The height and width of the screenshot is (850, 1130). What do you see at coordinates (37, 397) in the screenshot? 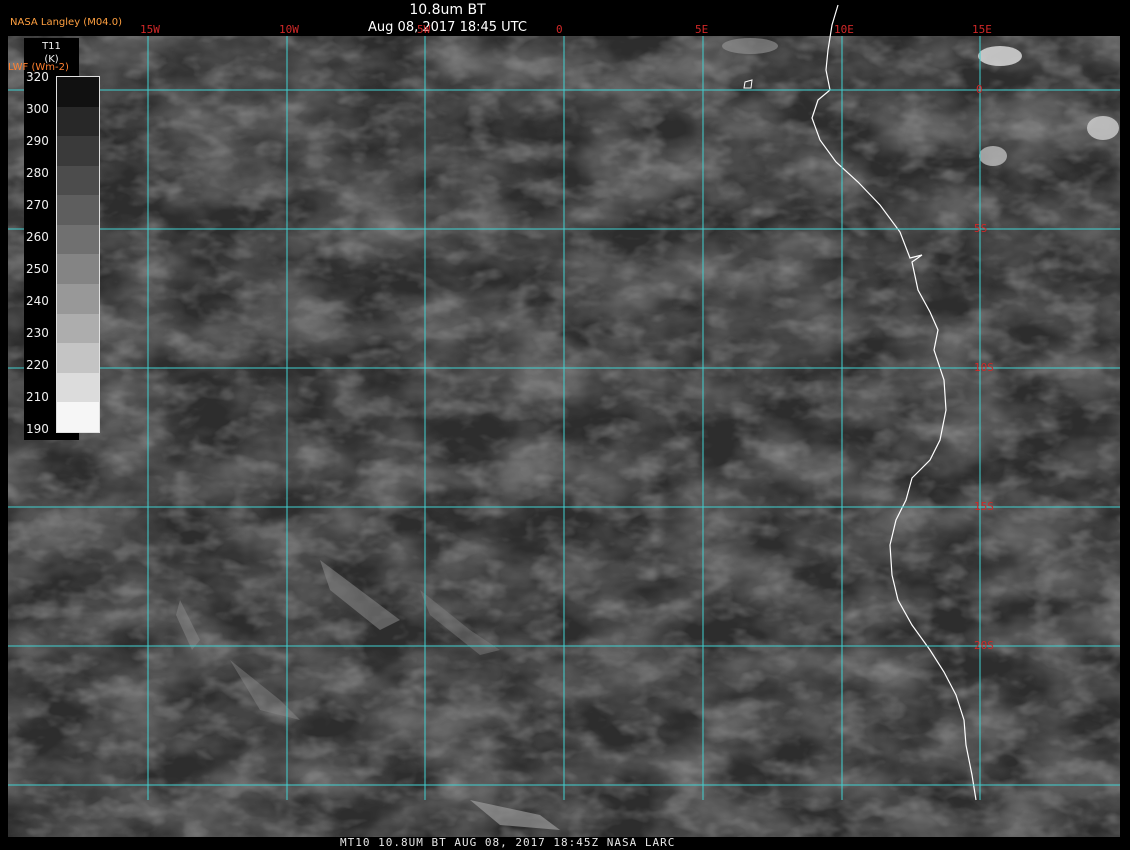
I see `colorbar-tick-label: 210` at bounding box center [37, 397].